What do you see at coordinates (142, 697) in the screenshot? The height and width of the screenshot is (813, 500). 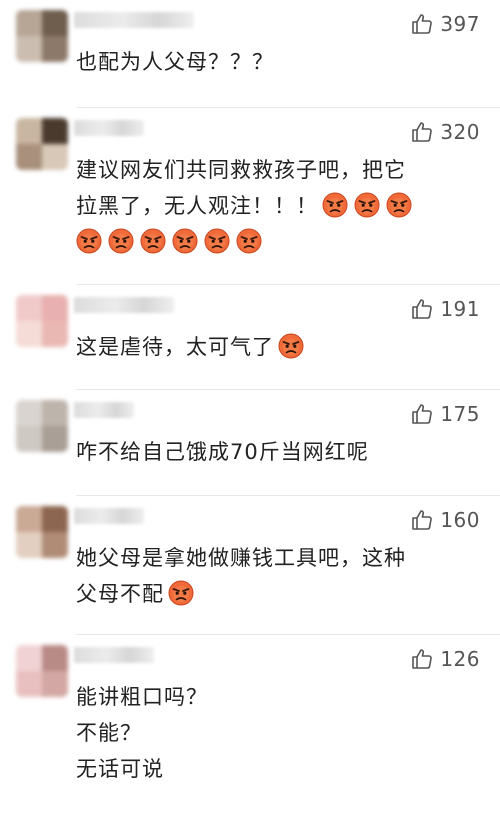 I see `comment-line-text: 能讲粗口吗？` at bounding box center [142, 697].